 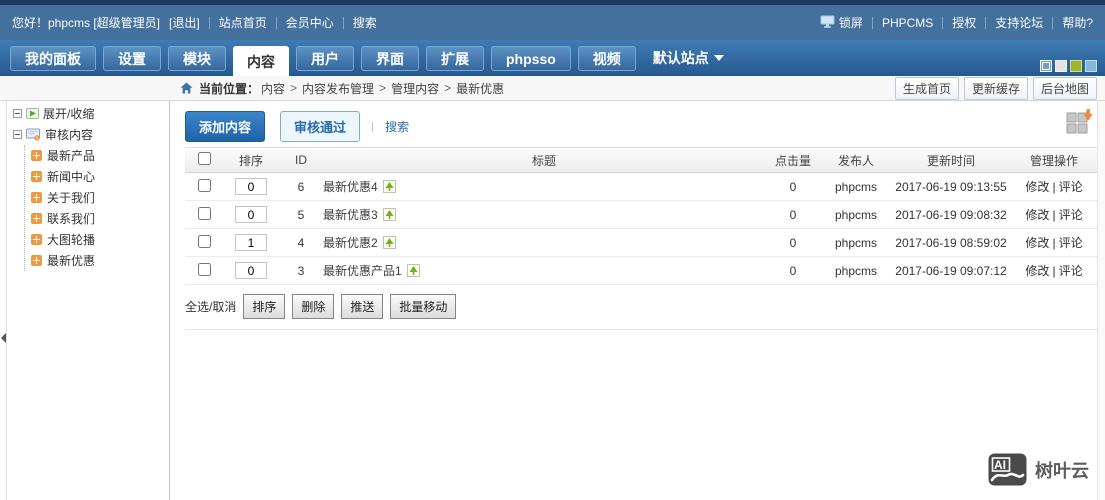 What do you see at coordinates (1019, 22) in the screenshot?
I see `support-forum-link: 支持论坛` at bounding box center [1019, 22].